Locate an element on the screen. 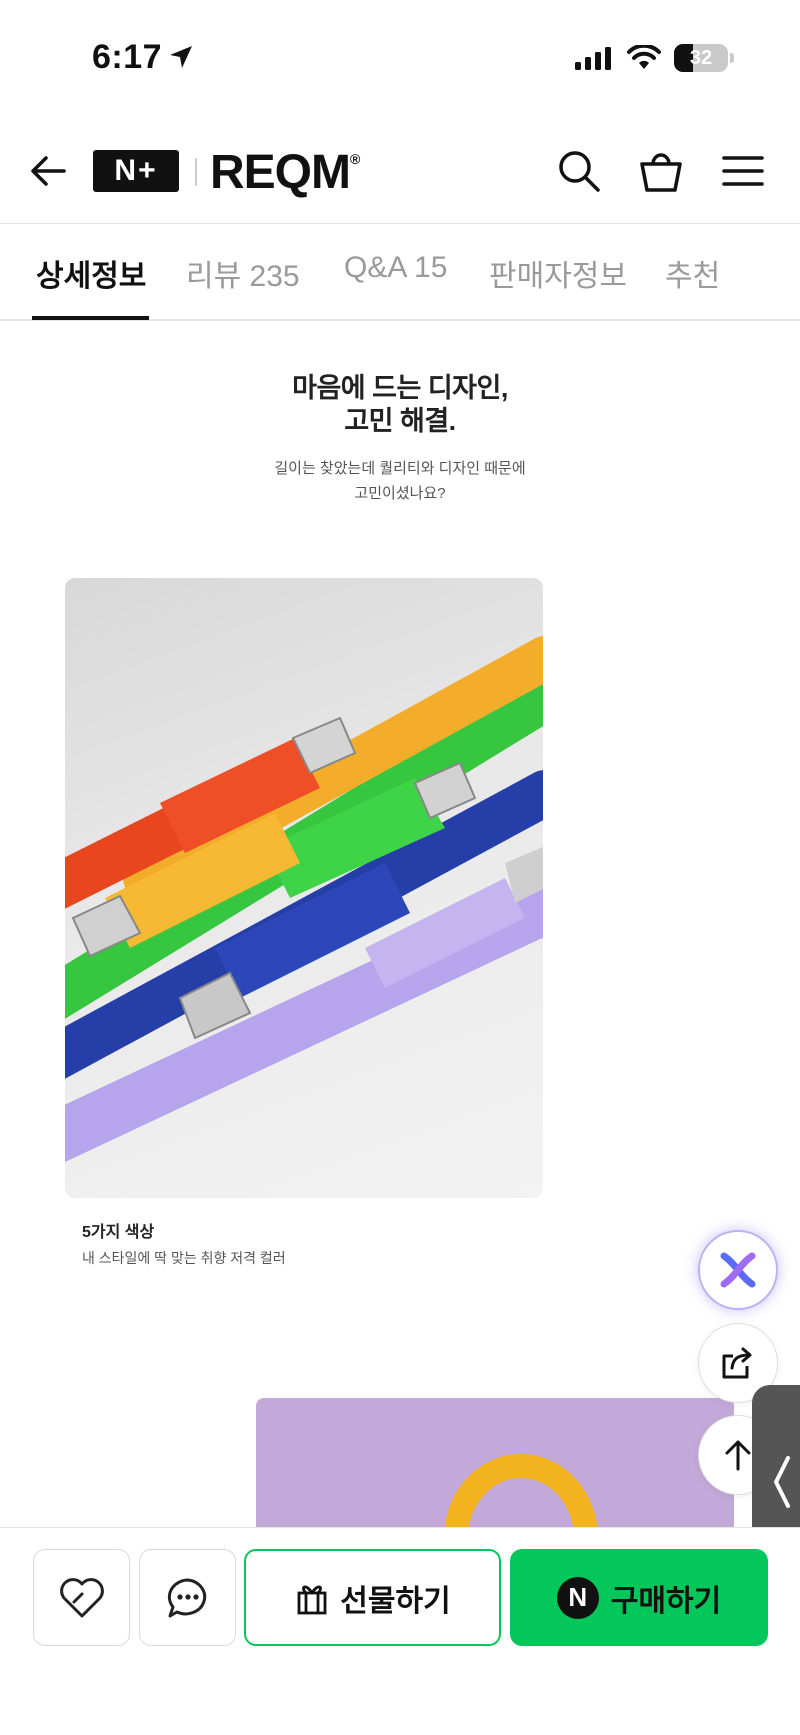  ai-assistant-icon is located at coordinates (738, 1270).